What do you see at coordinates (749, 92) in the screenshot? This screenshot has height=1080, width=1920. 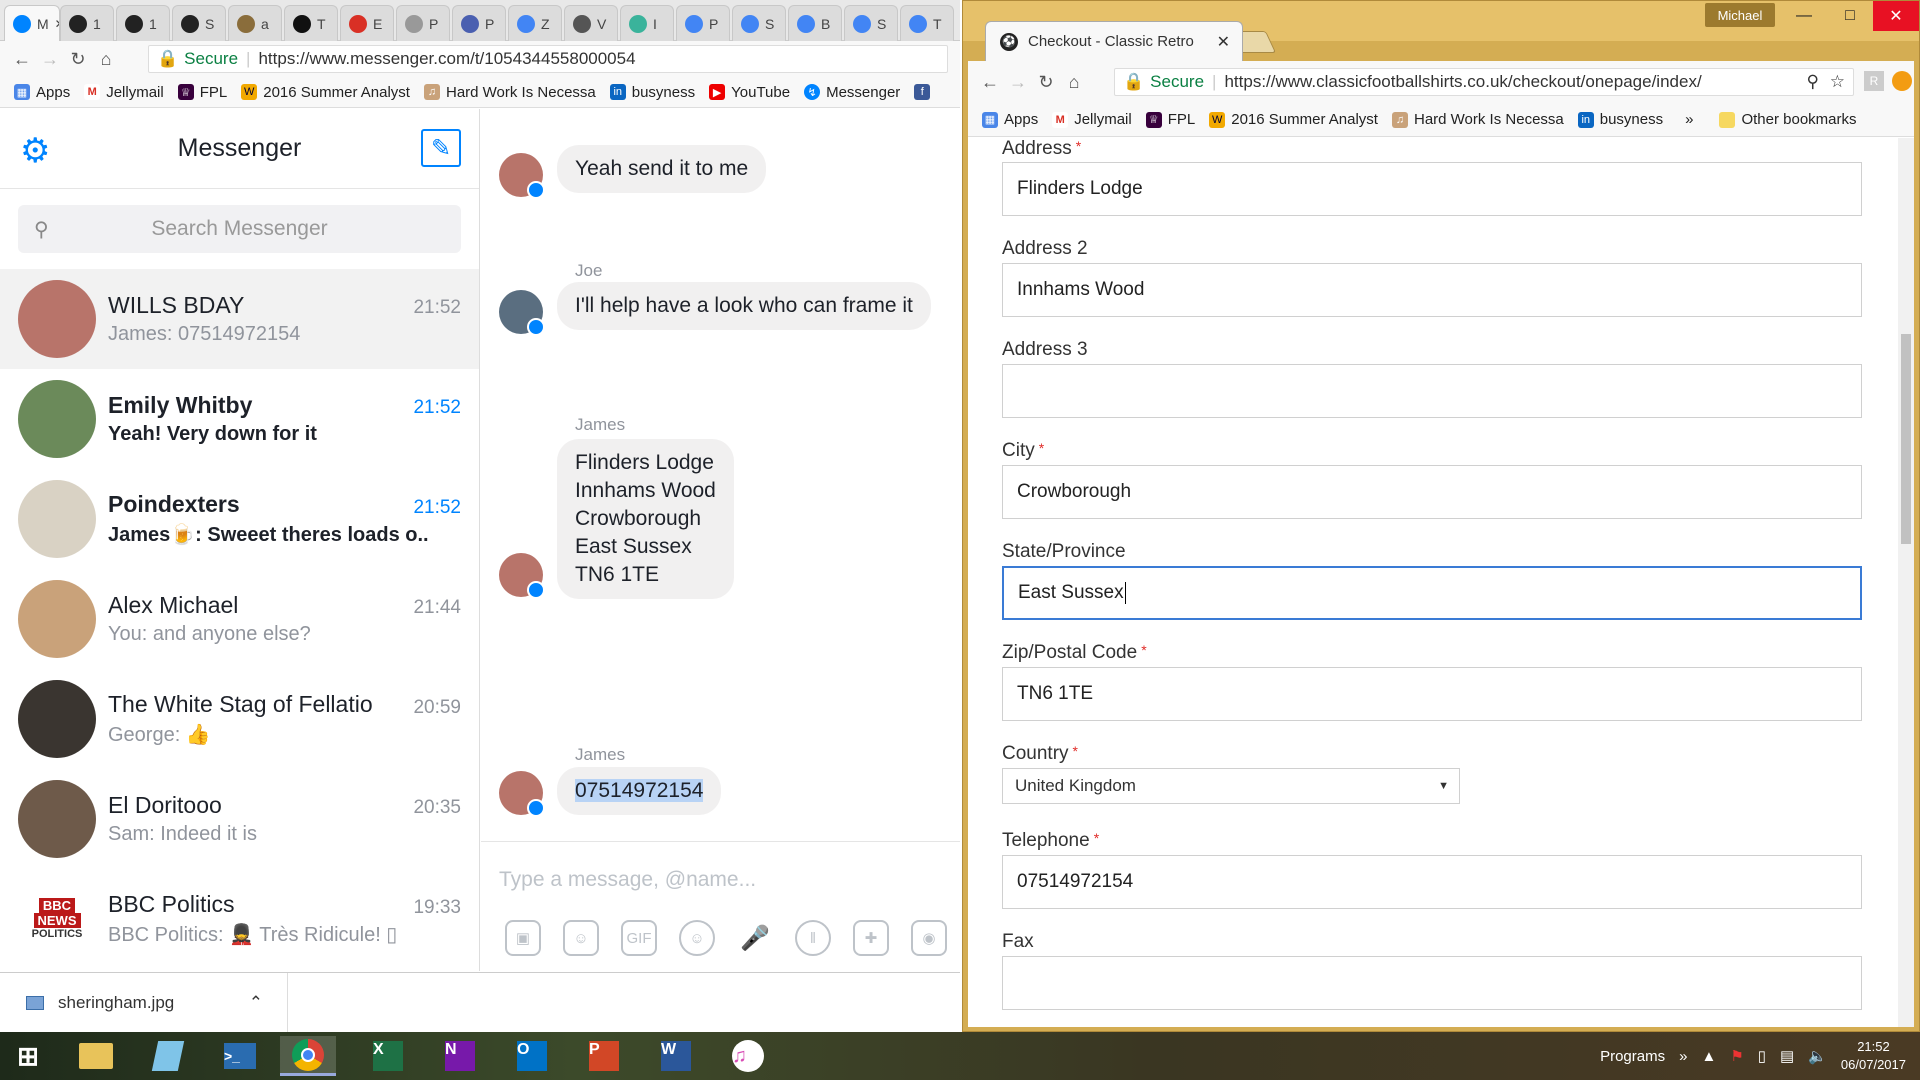 I see `bookmark-youtube: ▶ YouTube` at bounding box center [749, 92].